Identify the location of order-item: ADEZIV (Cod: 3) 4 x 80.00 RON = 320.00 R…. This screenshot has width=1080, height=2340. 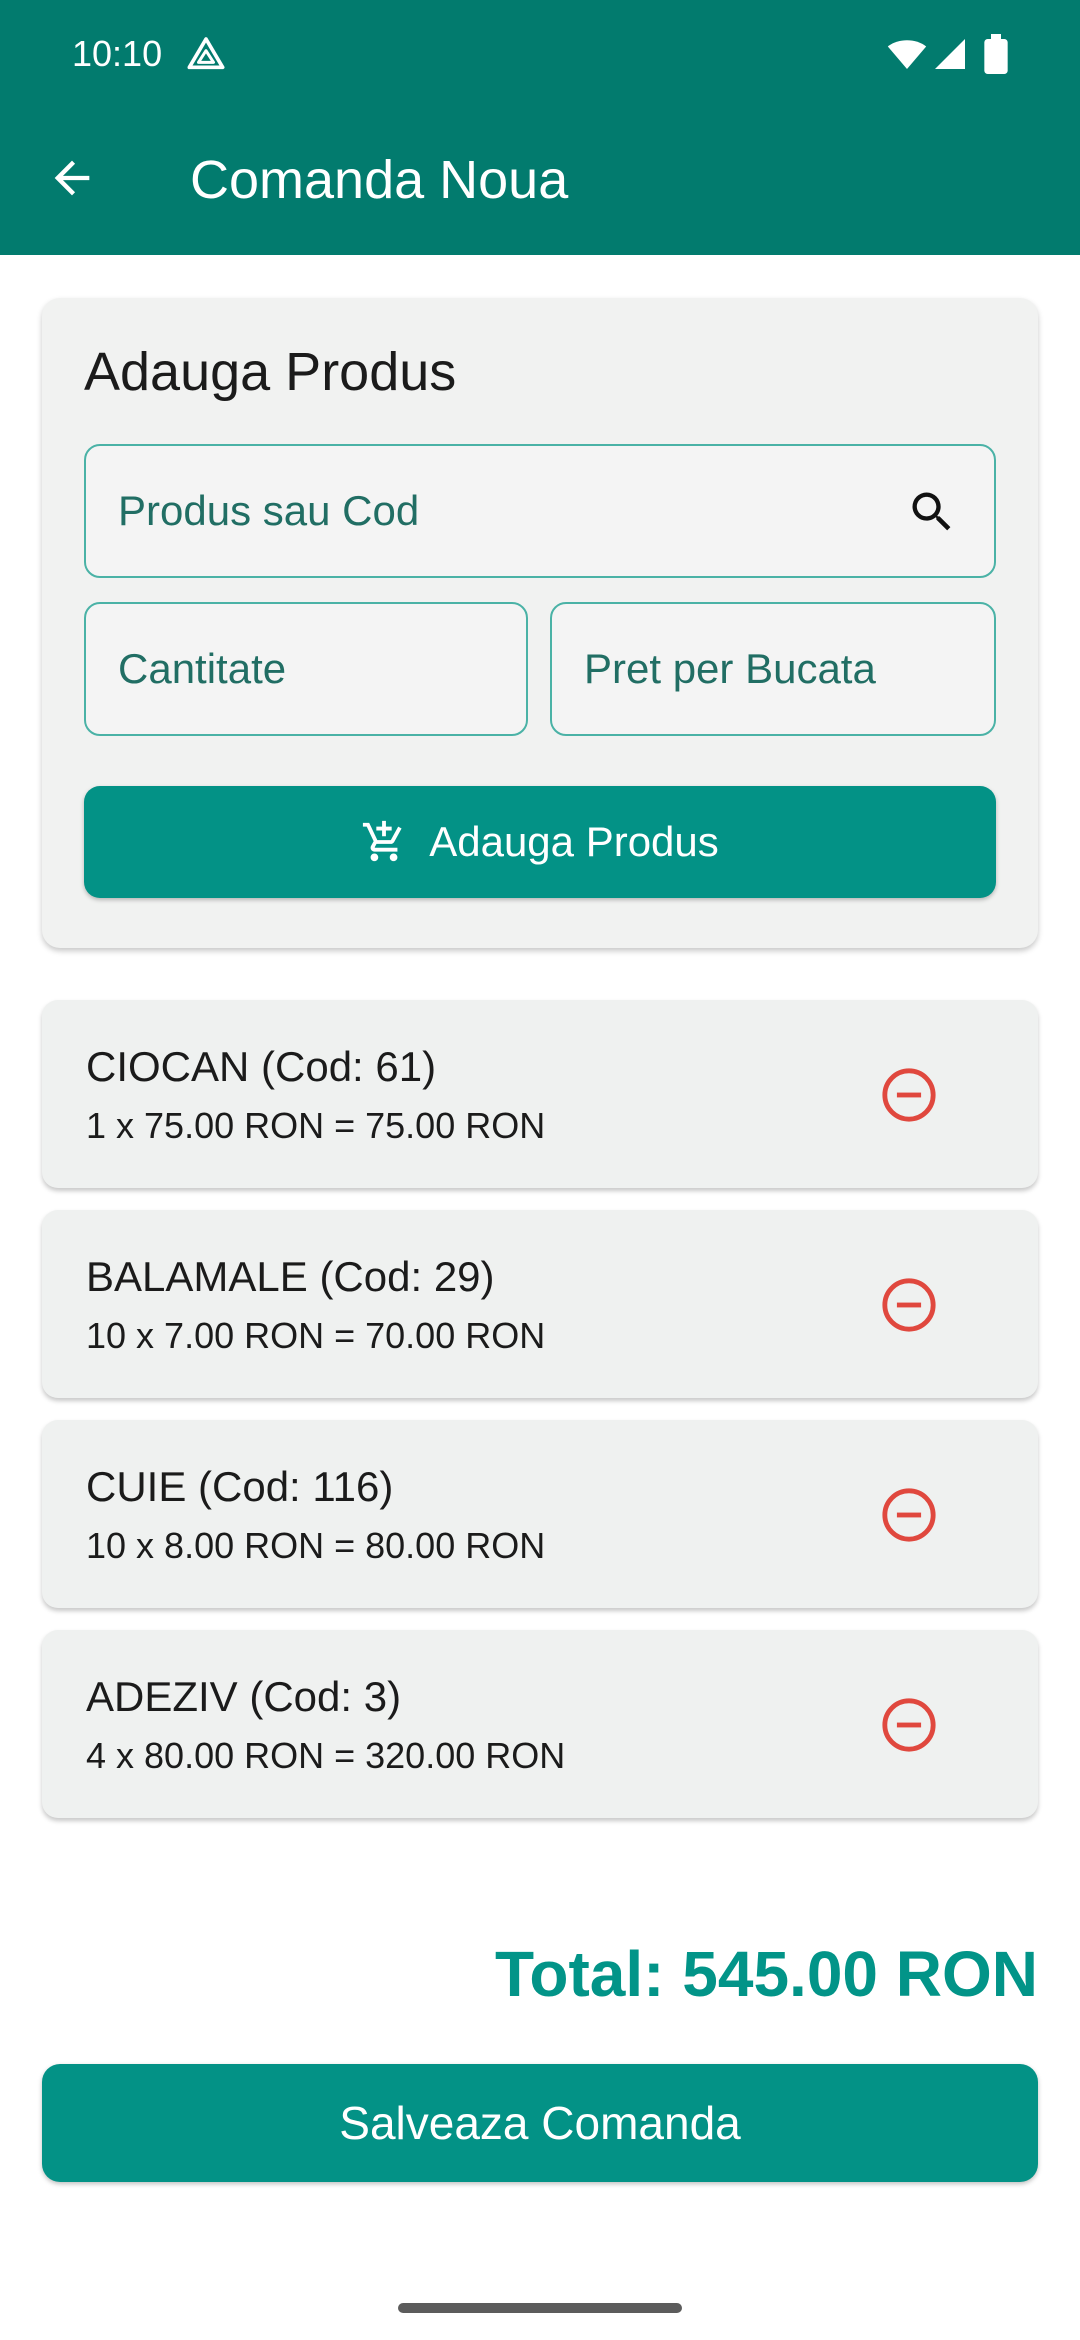
(540, 1724).